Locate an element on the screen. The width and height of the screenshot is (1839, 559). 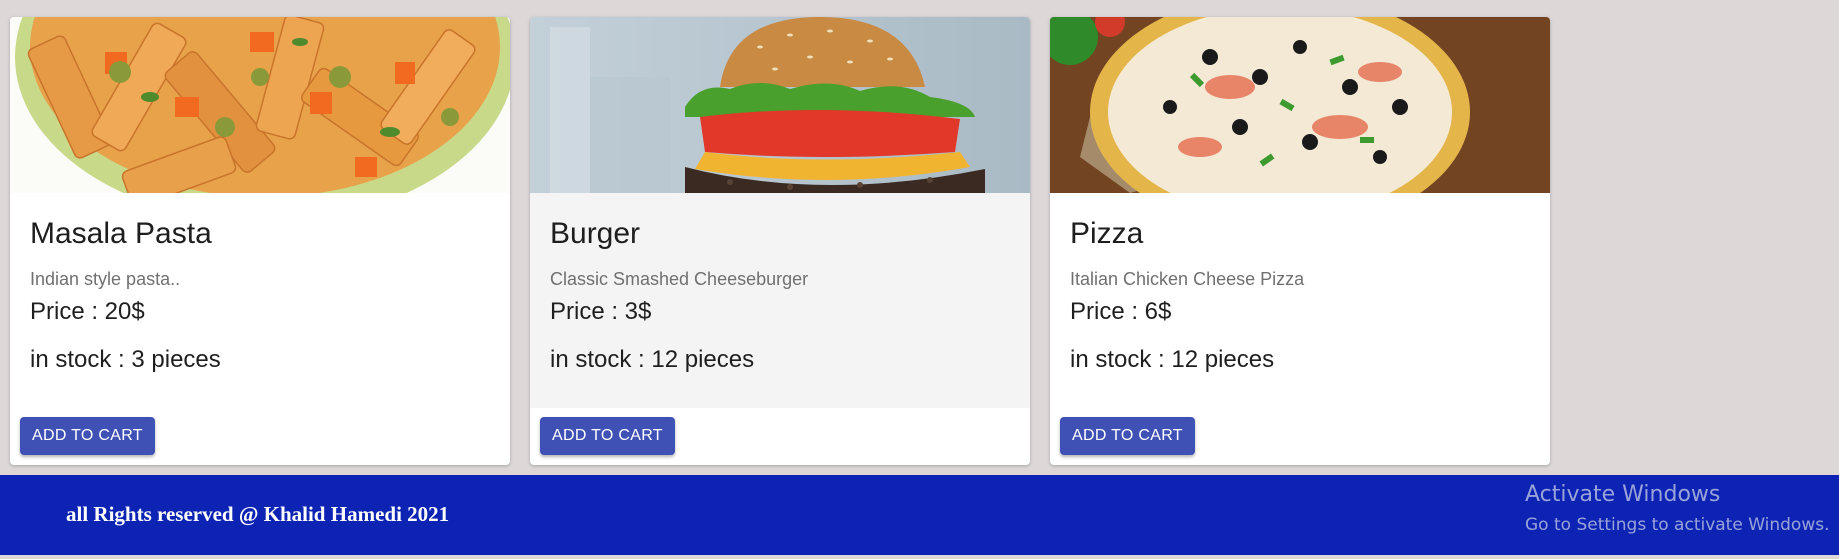
product-price: Price : 20$ is located at coordinates (87, 311).